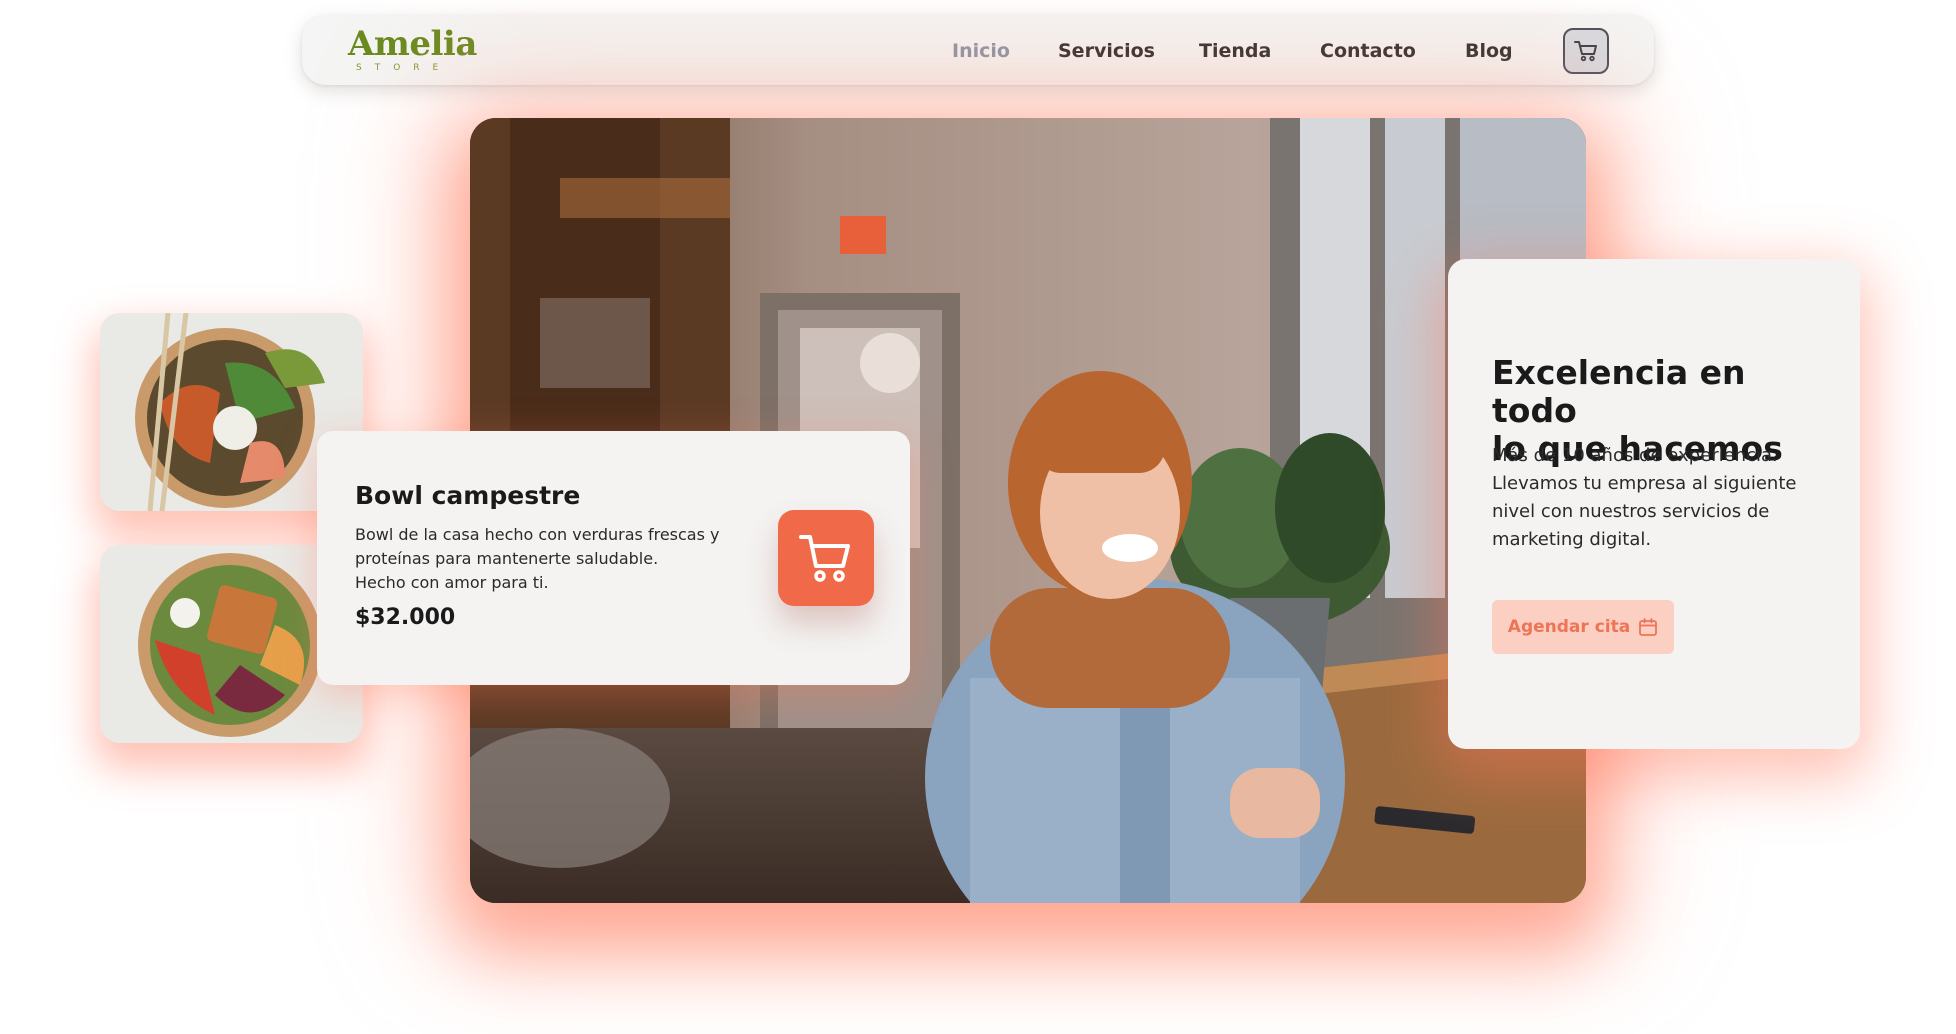  I want to click on cart-button, so click(1586, 51).